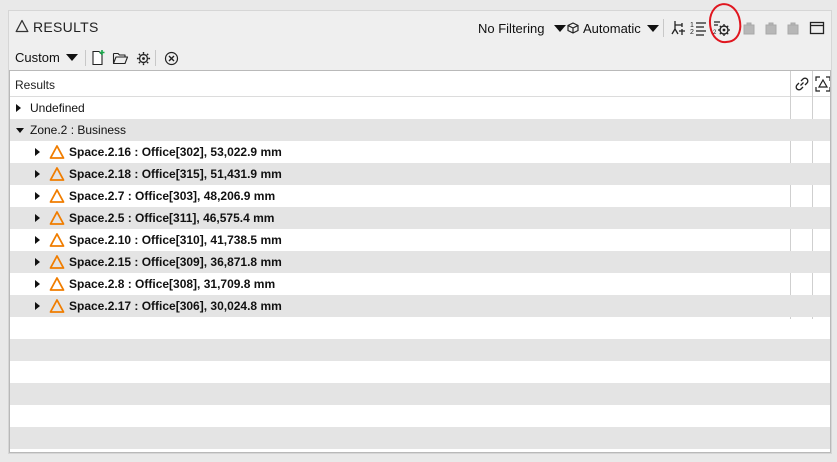 The width and height of the screenshot is (837, 462). Describe the element at coordinates (817, 28) in the screenshot. I see `maximize-icon` at that location.